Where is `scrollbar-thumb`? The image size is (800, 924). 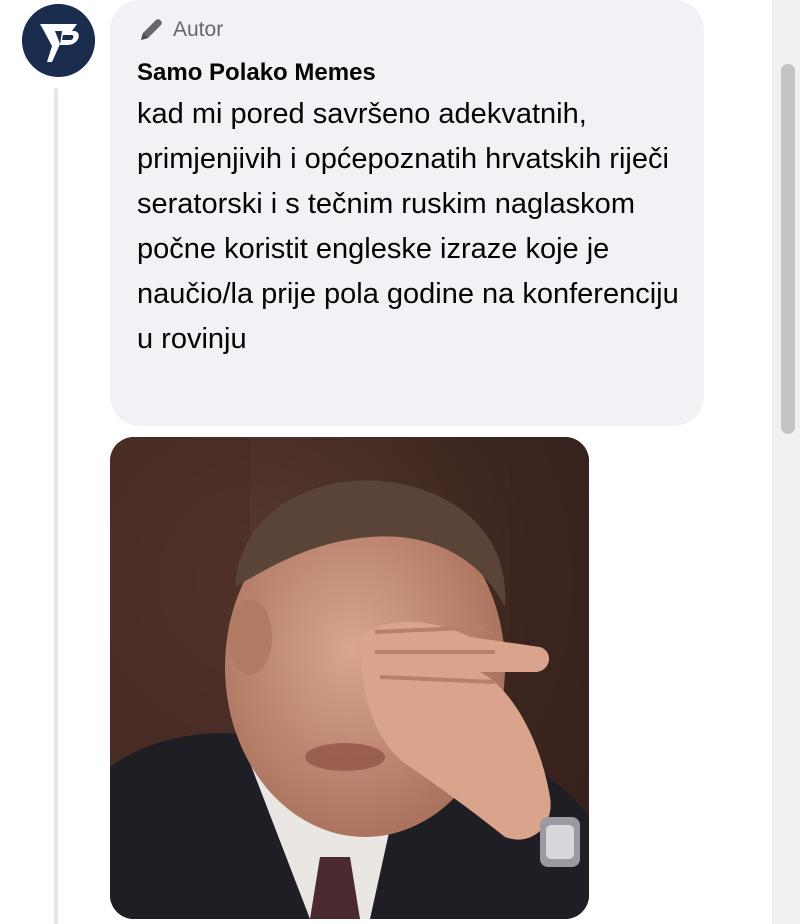 scrollbar-thumb is located at coordinates (788, 249).